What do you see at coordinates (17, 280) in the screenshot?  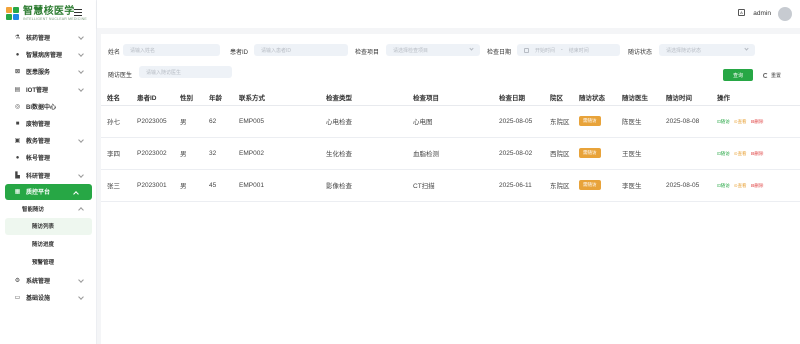 I see `gear-icon: ⚙` at bounding box center [17, 280].